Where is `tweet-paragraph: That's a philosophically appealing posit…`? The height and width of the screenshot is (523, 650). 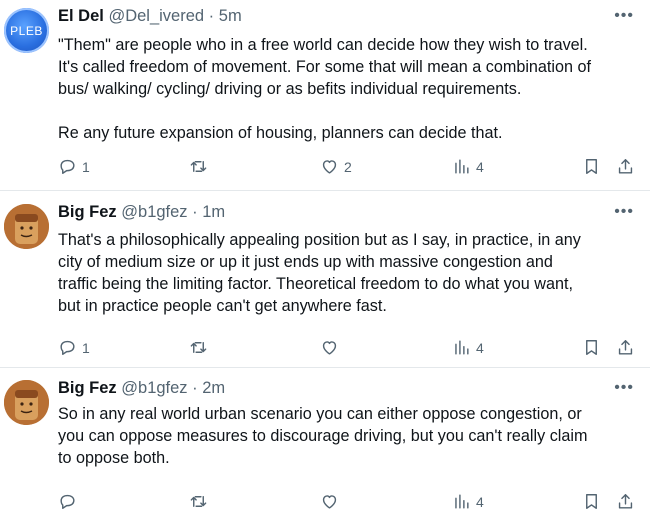
tweet-paragraph: That's a philosophically appealing posit… is located at coordinates (319, 273).